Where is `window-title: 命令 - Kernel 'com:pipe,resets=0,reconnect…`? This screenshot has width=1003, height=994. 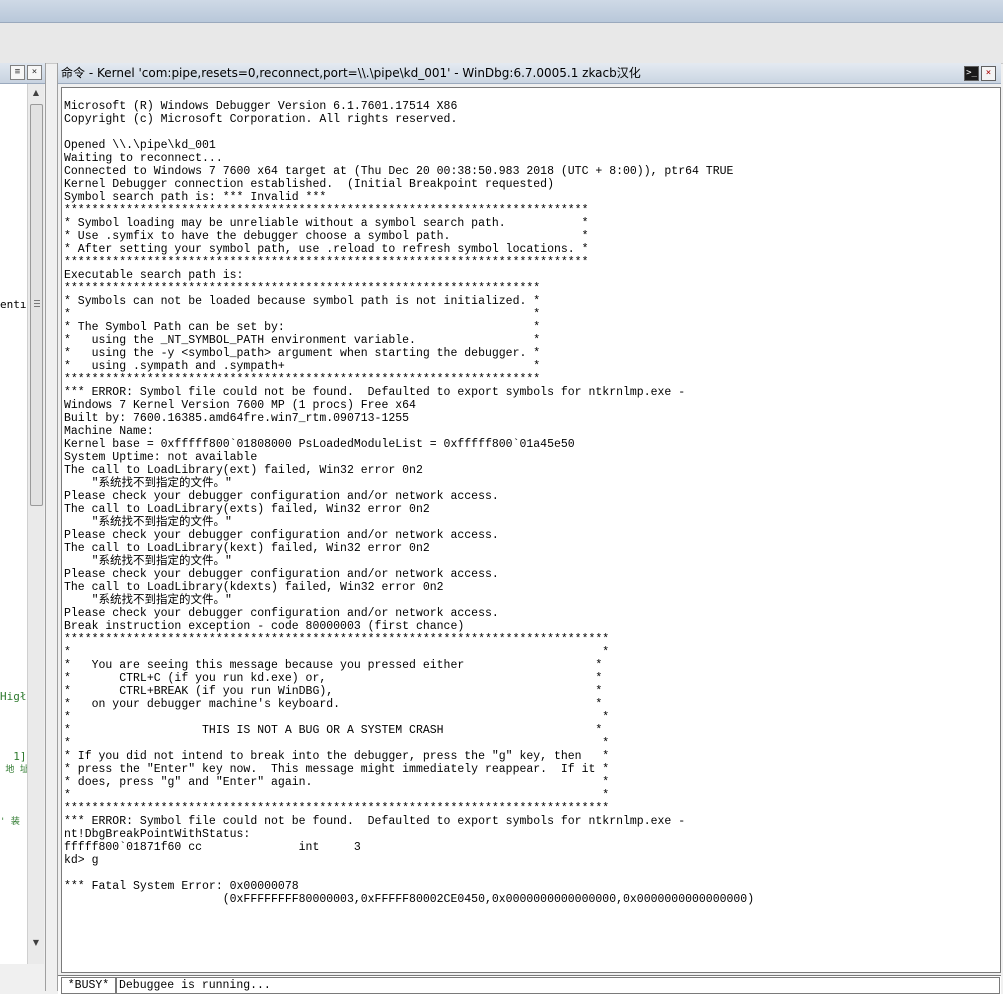
window-title: 命令 - Kernel 'com:pipe,resets=0,reconnect… is located at coordinates (351, 73).